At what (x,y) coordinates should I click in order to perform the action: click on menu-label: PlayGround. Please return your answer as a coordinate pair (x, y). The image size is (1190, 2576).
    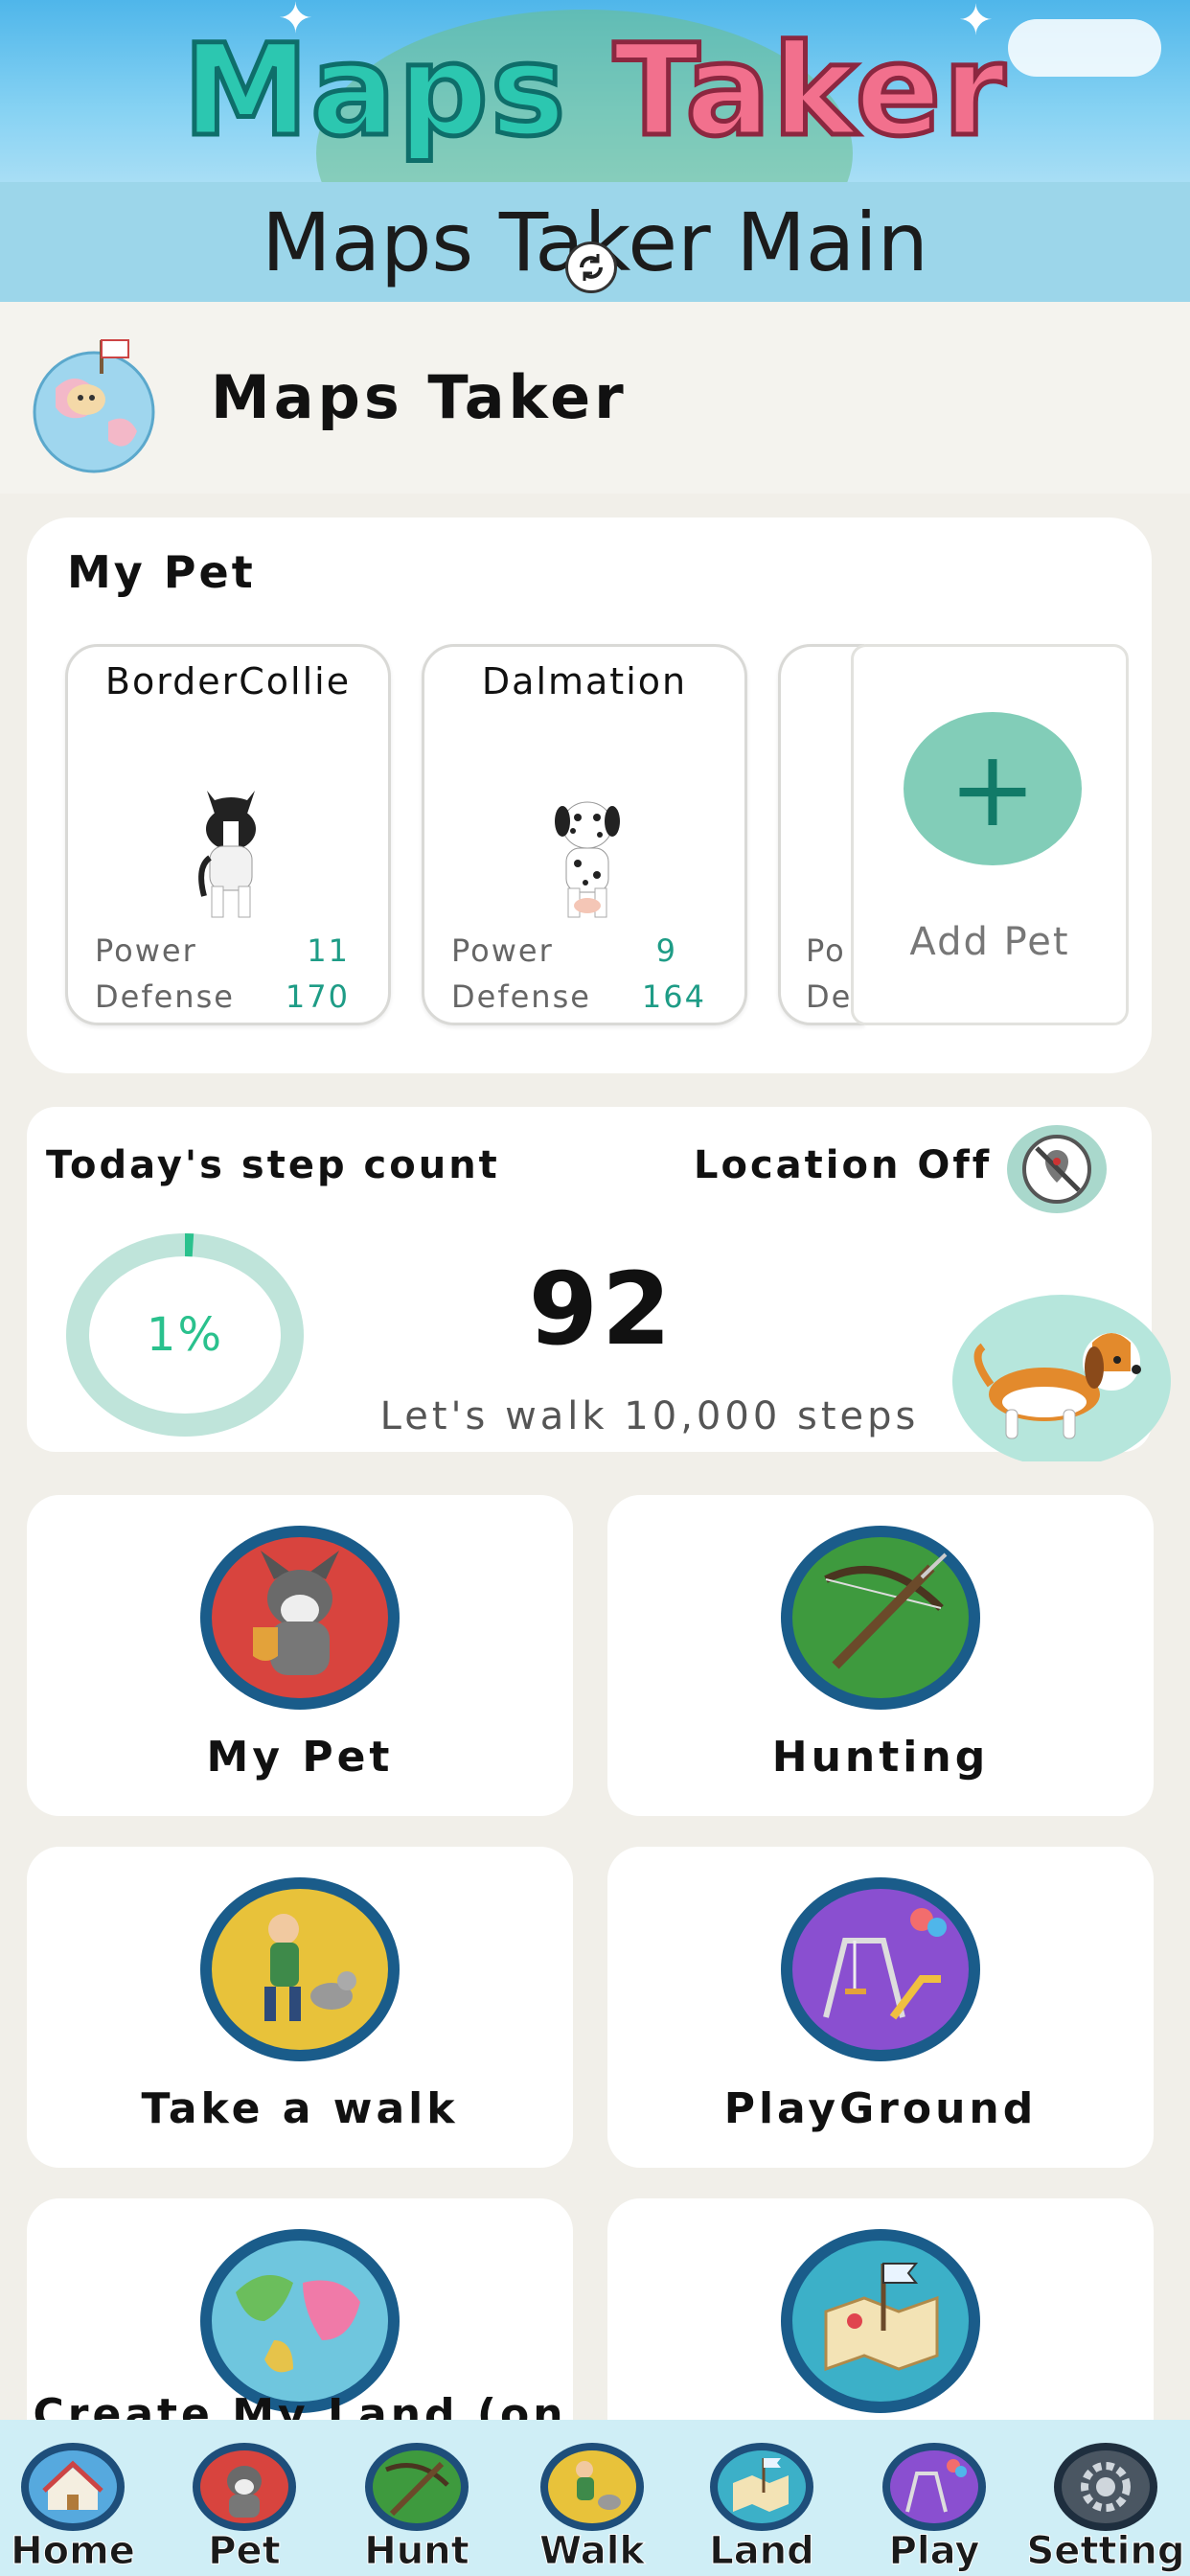
    Looking at the image, I should click on (881, 2108).